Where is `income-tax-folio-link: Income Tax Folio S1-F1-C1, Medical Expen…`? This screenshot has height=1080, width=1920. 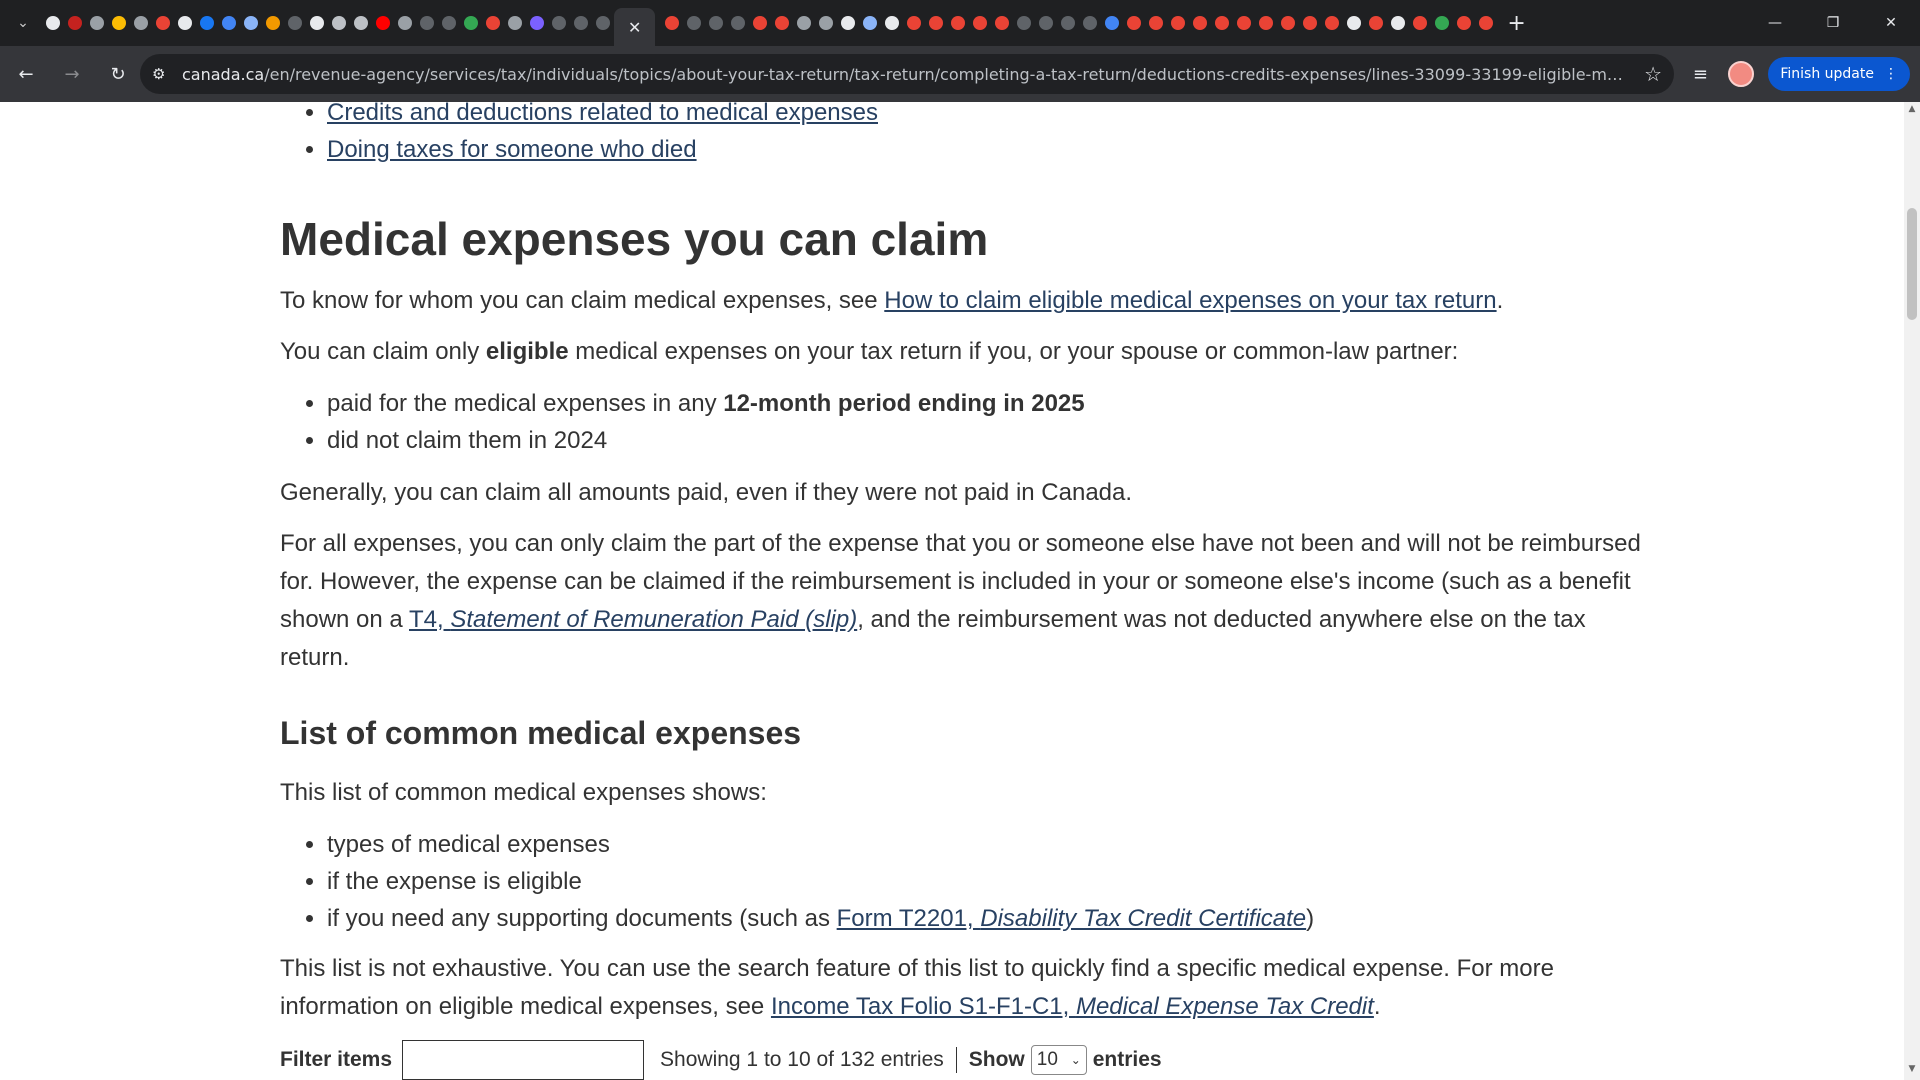
income-tax-folio-link: Income Tax Folio S1-F1-C1, Medical Expen… is located at coordinates (1072, 1006).